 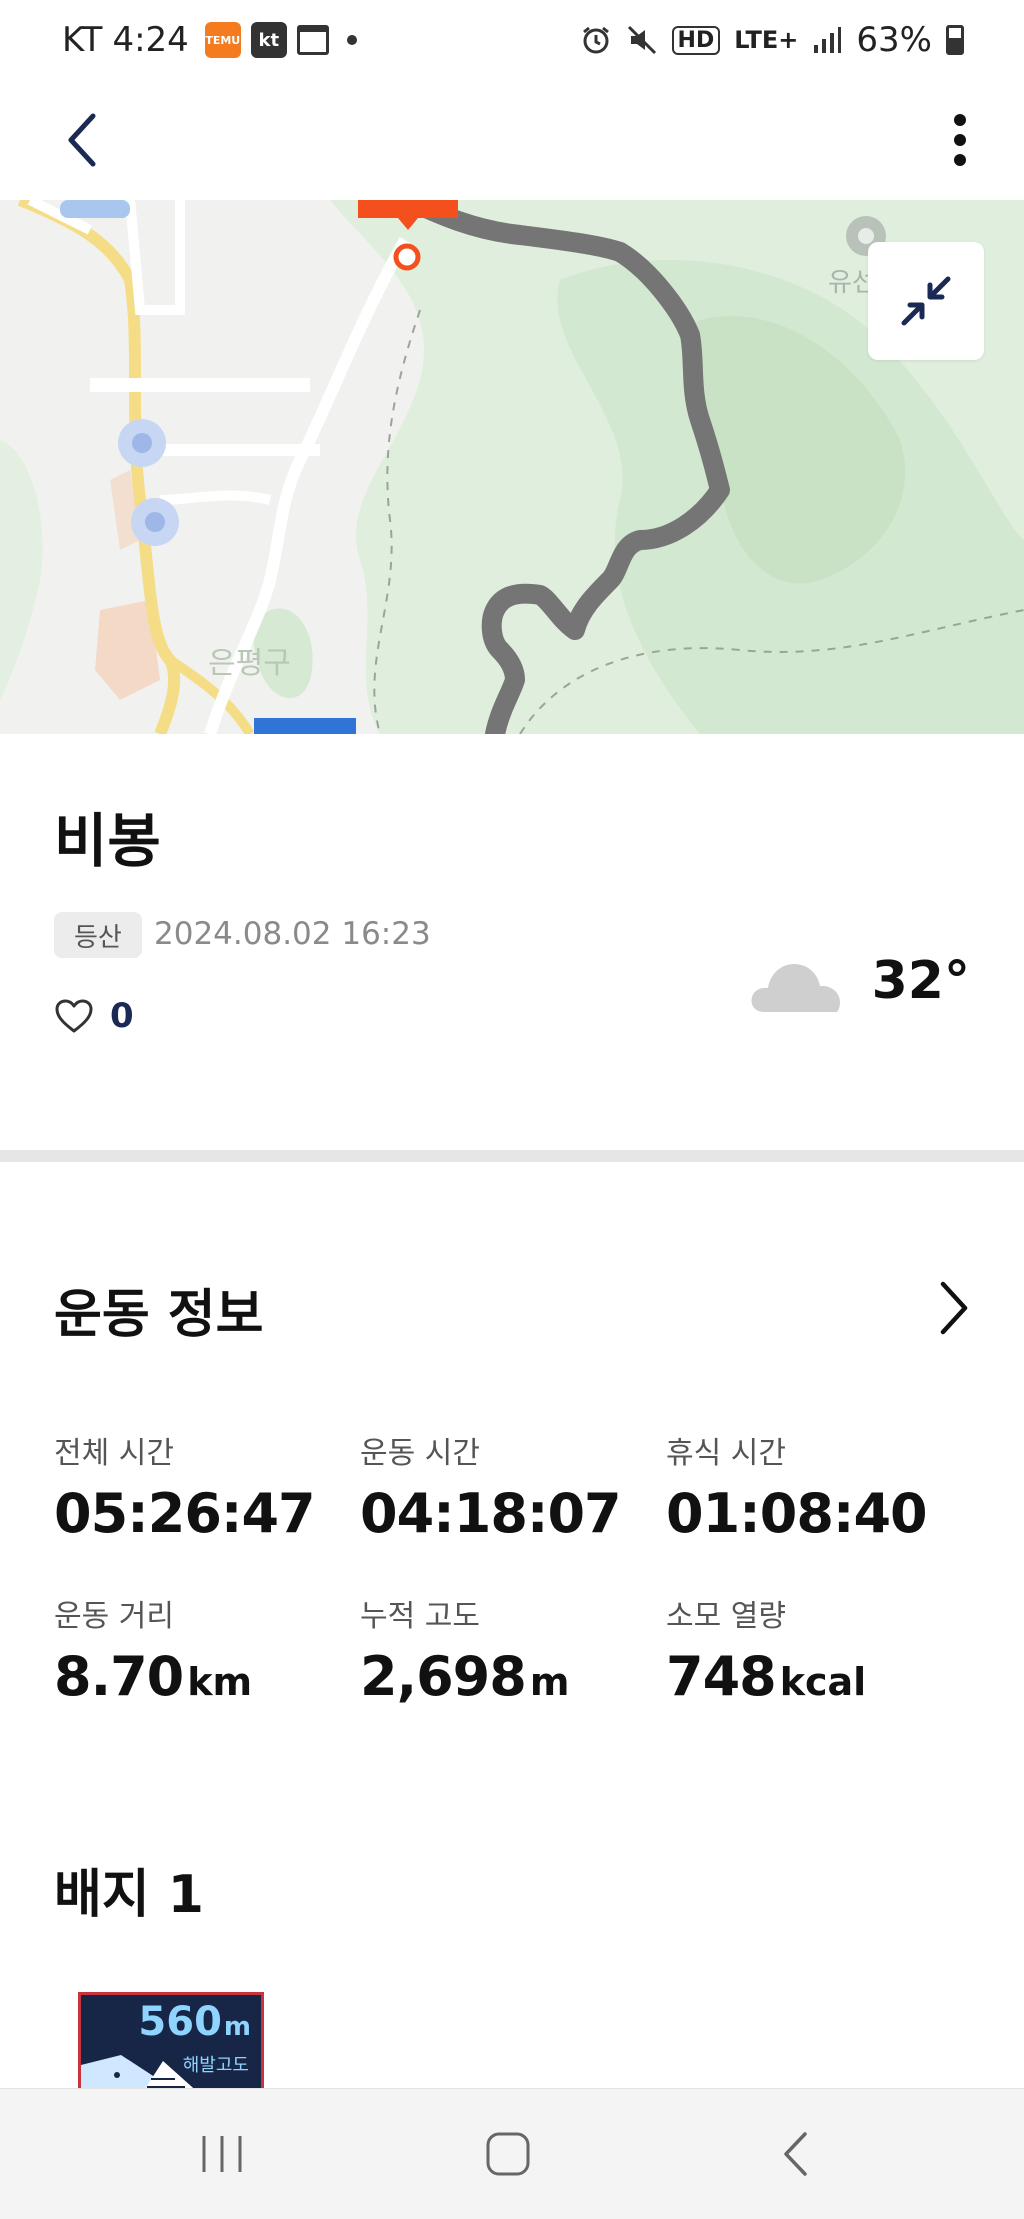 I want to click on stat-total-time: 전체 시간 05:26:47, so click(x=207, y=1486).